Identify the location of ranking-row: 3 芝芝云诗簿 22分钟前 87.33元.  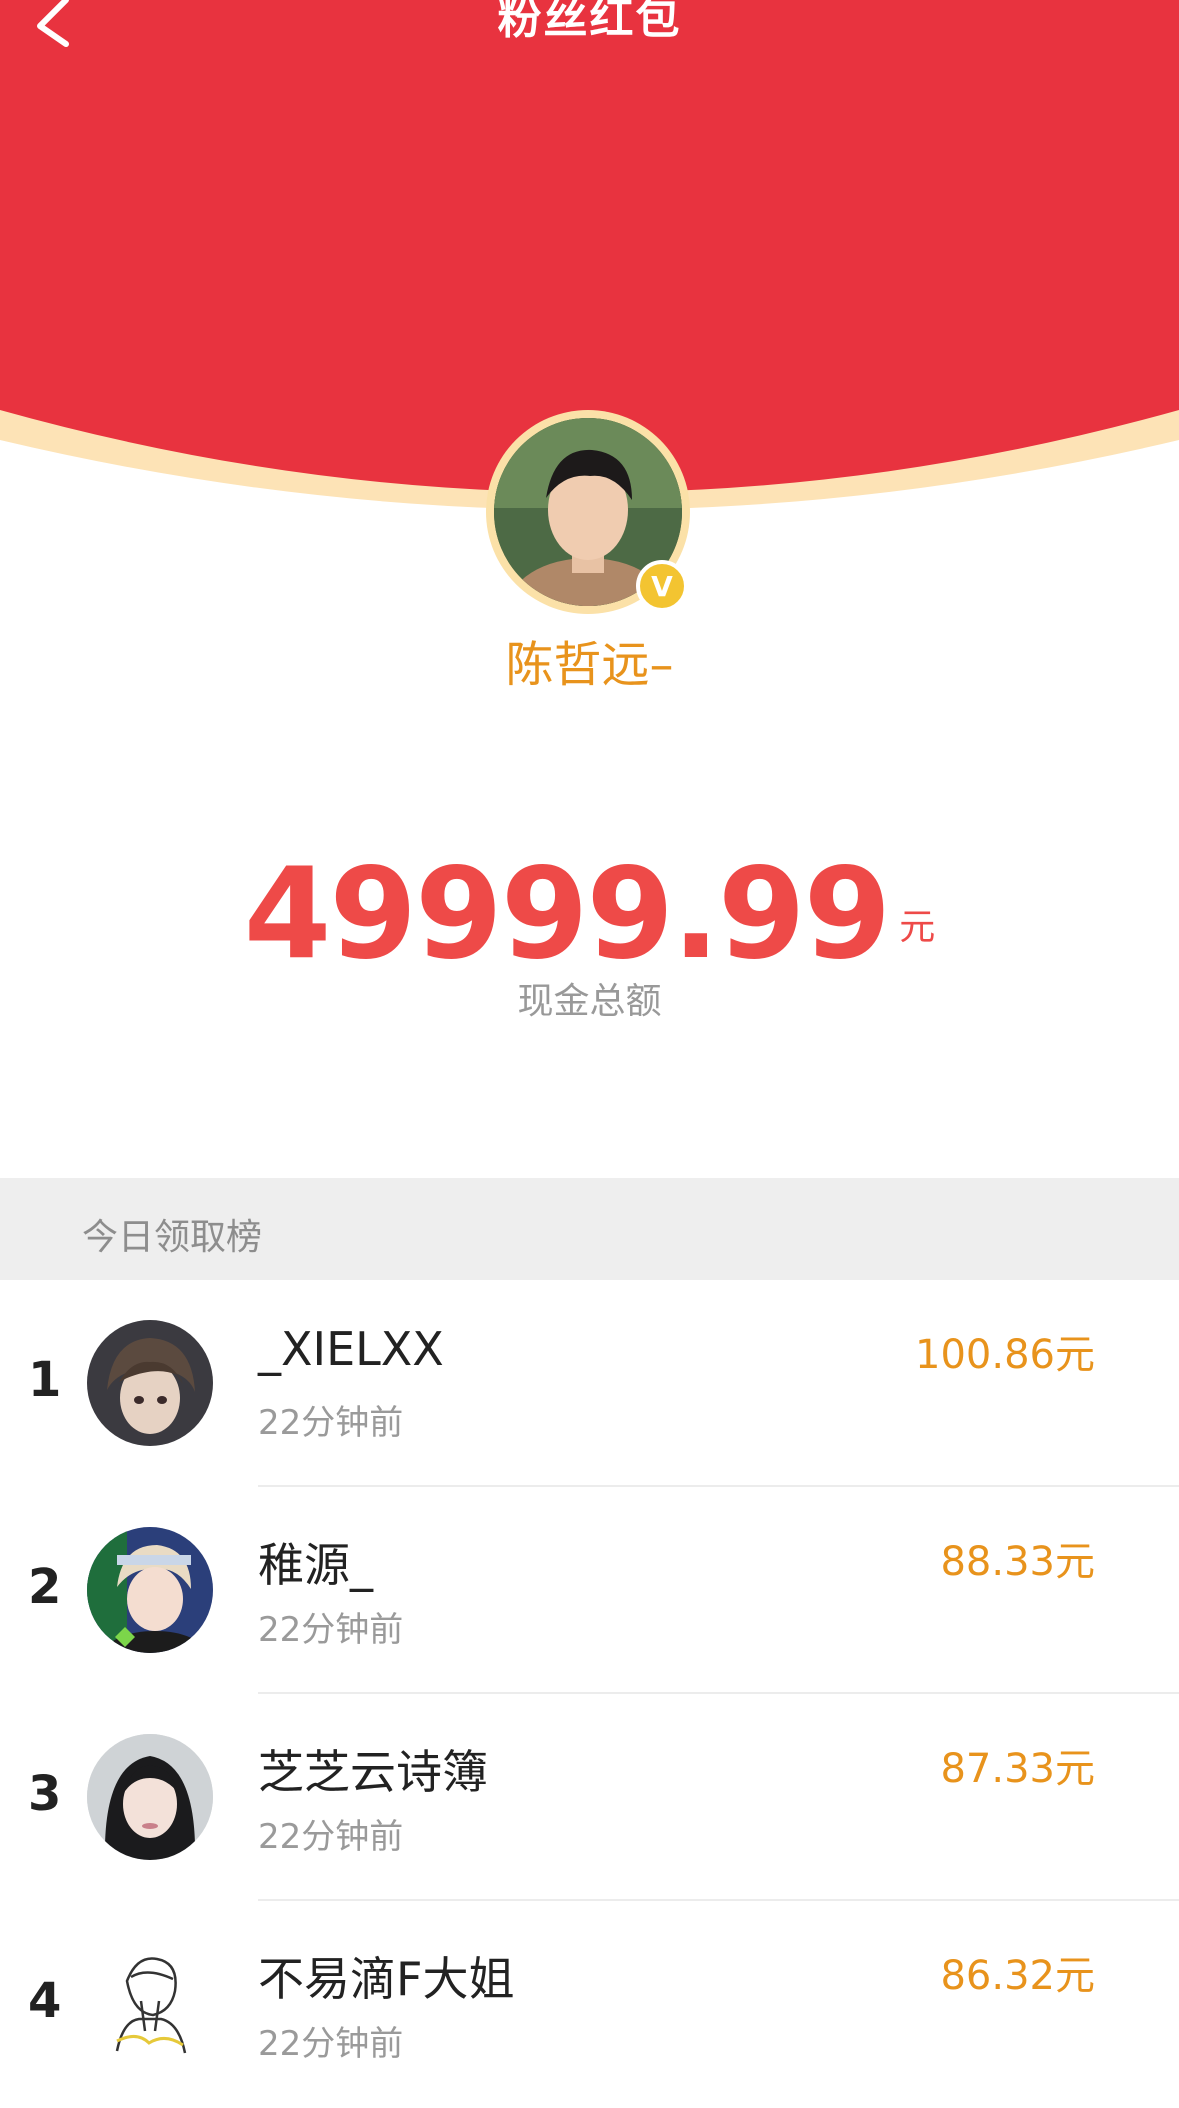
(589, 1797).